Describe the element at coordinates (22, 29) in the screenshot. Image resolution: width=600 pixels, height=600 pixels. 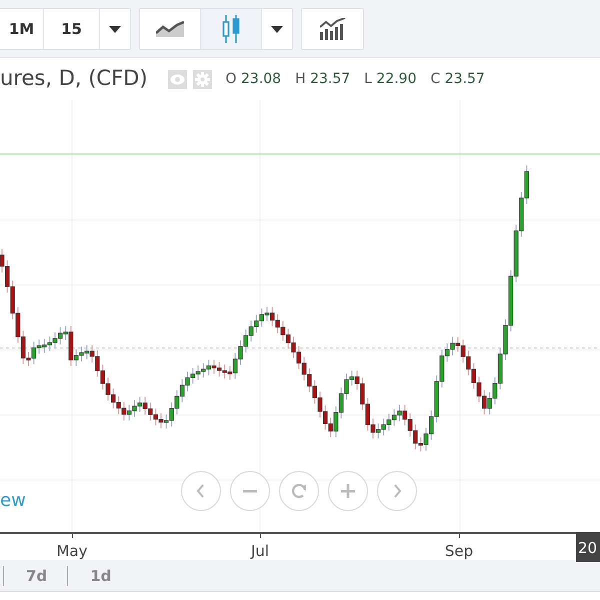
I see `interval-button: 1M` at that location.